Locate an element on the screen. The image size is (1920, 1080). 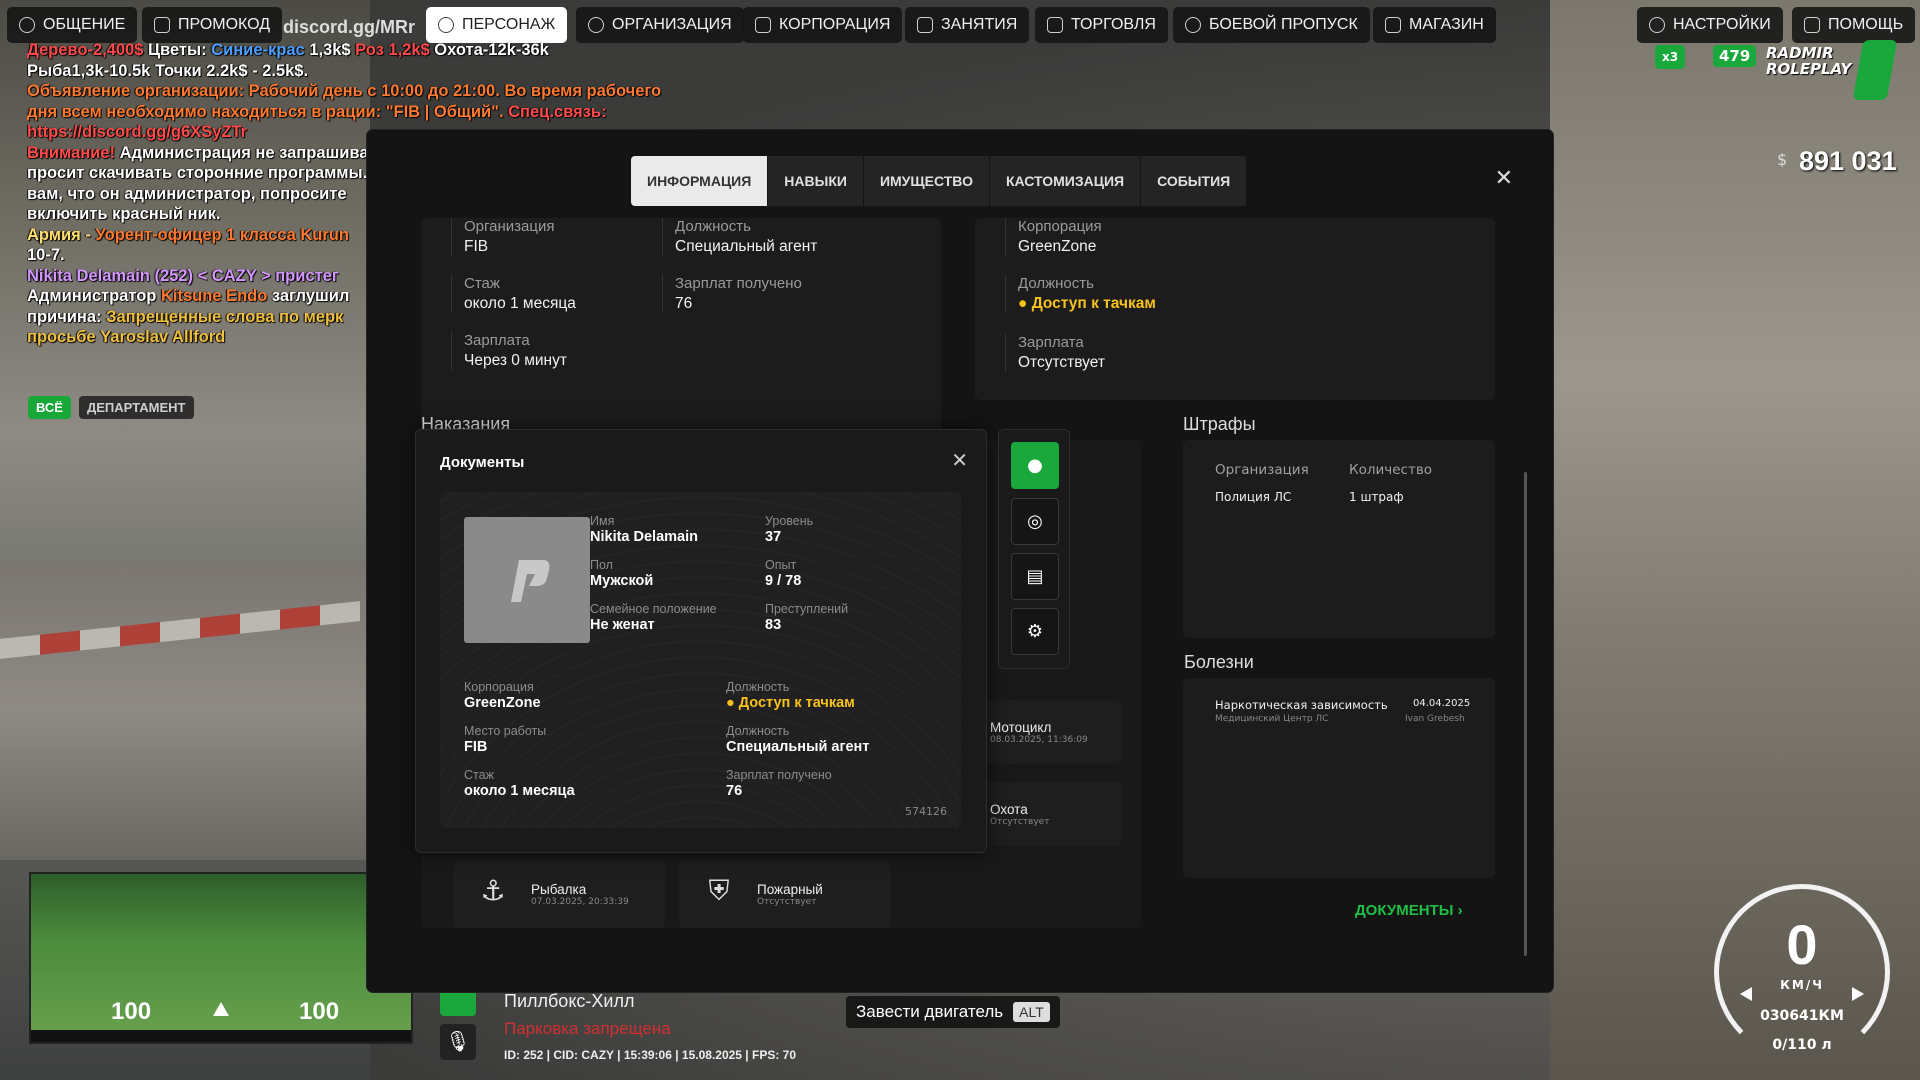
tab-shop: МАГАЗИН is located at coordinates (1434, 25).